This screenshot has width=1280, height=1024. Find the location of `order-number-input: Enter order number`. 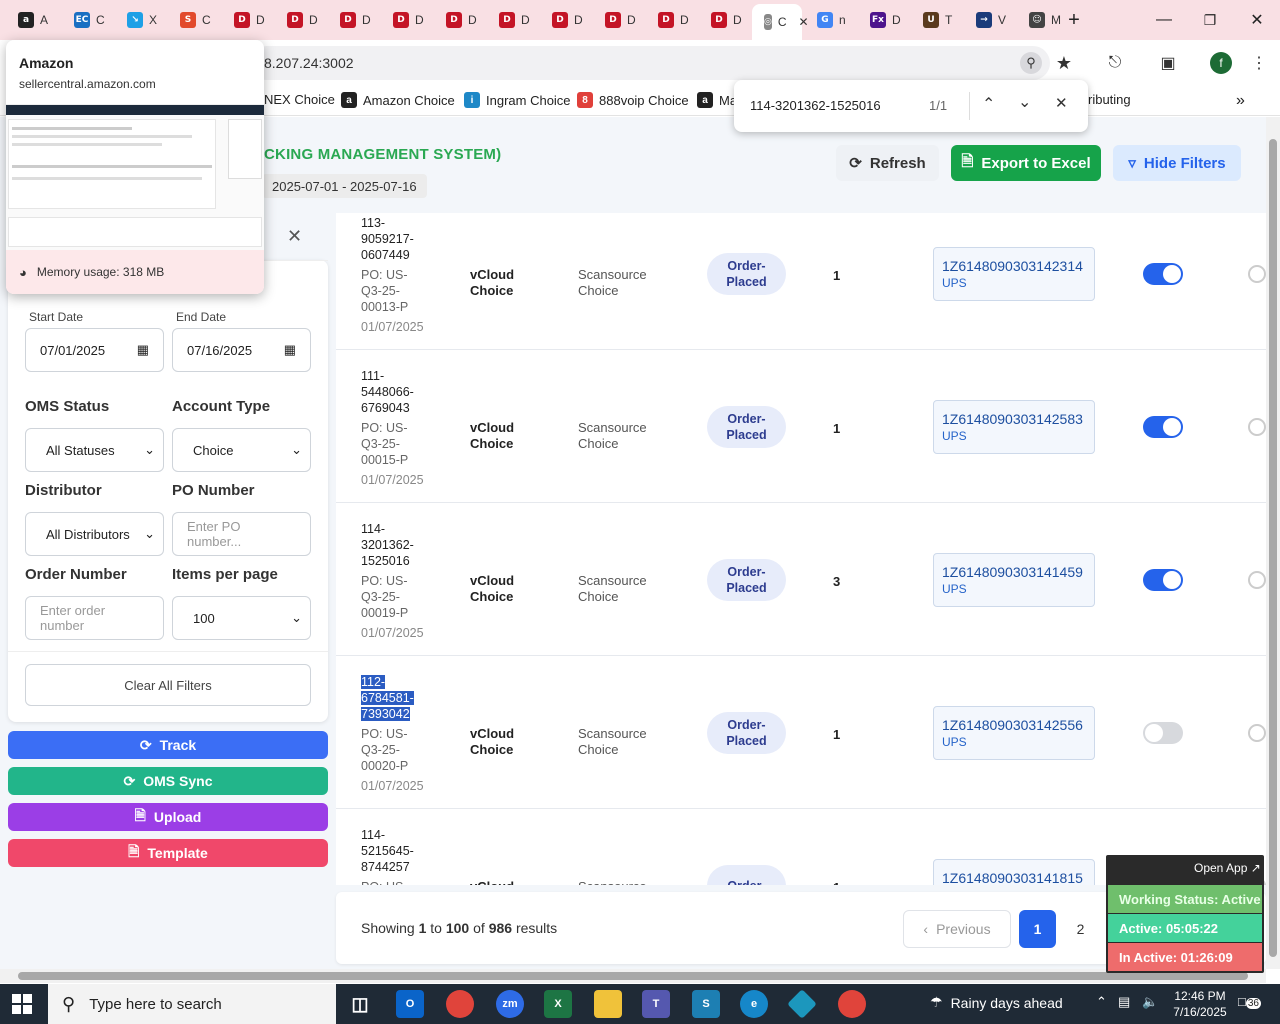

order-number-input: Enter order number is located at coordinates (94, 618).